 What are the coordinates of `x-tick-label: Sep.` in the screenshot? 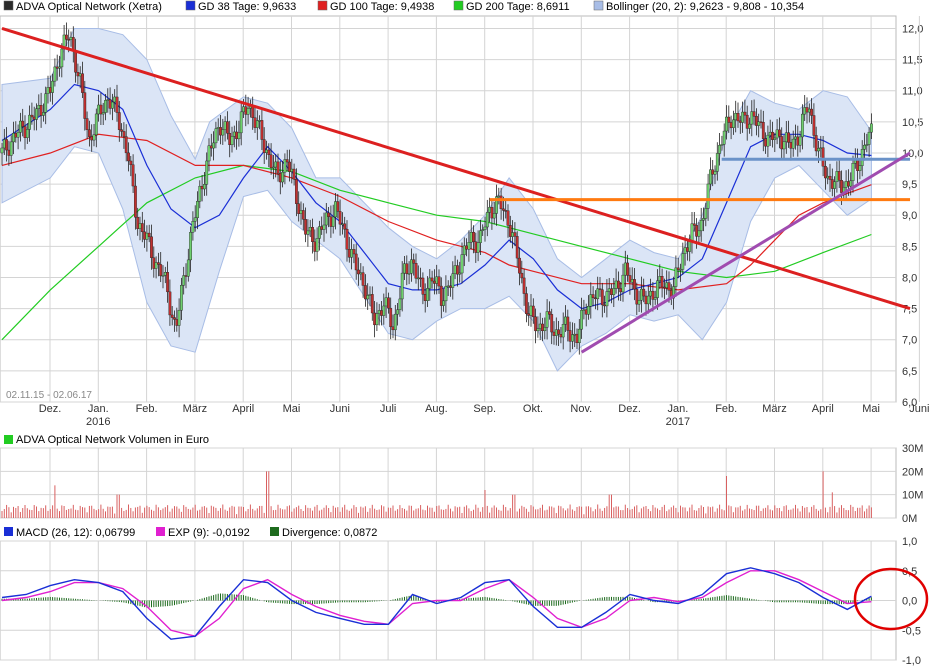 It's located at (484, 409).